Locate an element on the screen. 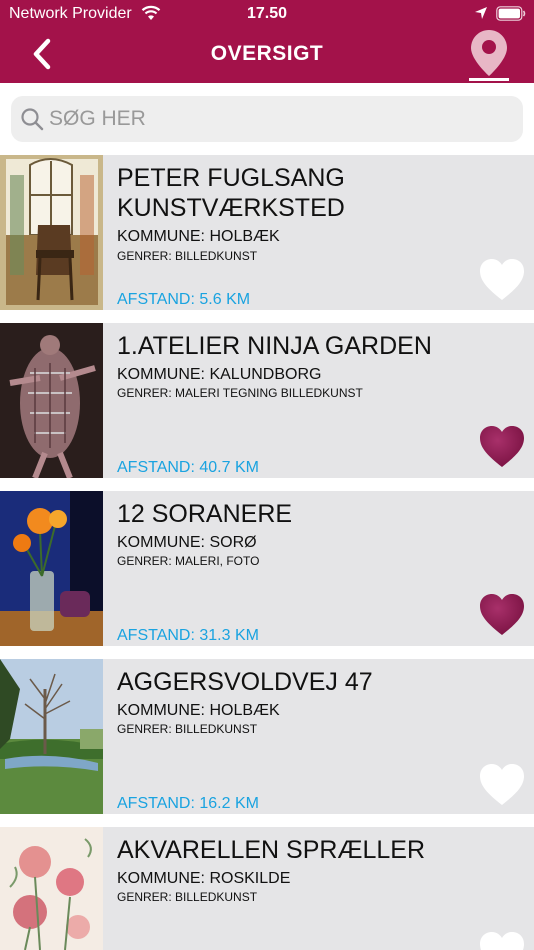  search-icon is located at coordinates (32, 119).